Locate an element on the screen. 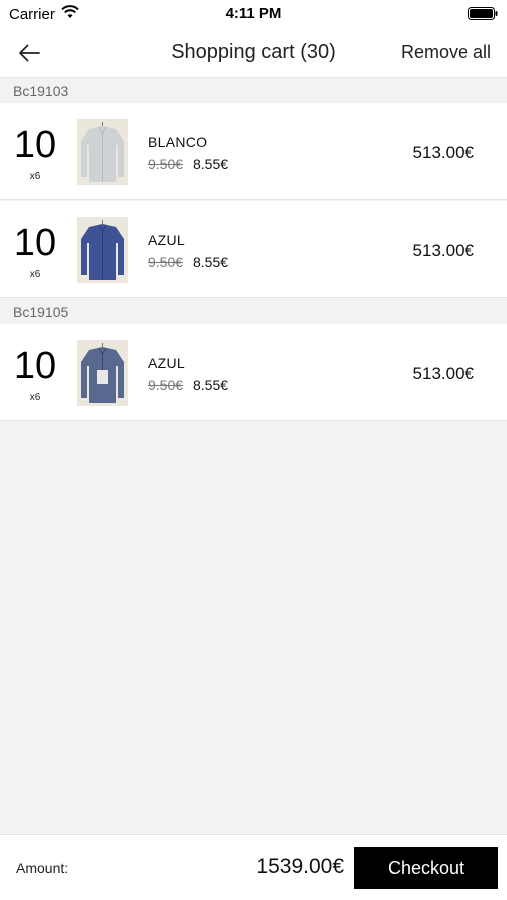 This screenshot has height=900, width=507. battery-icon is located at coordinates (483, 13).